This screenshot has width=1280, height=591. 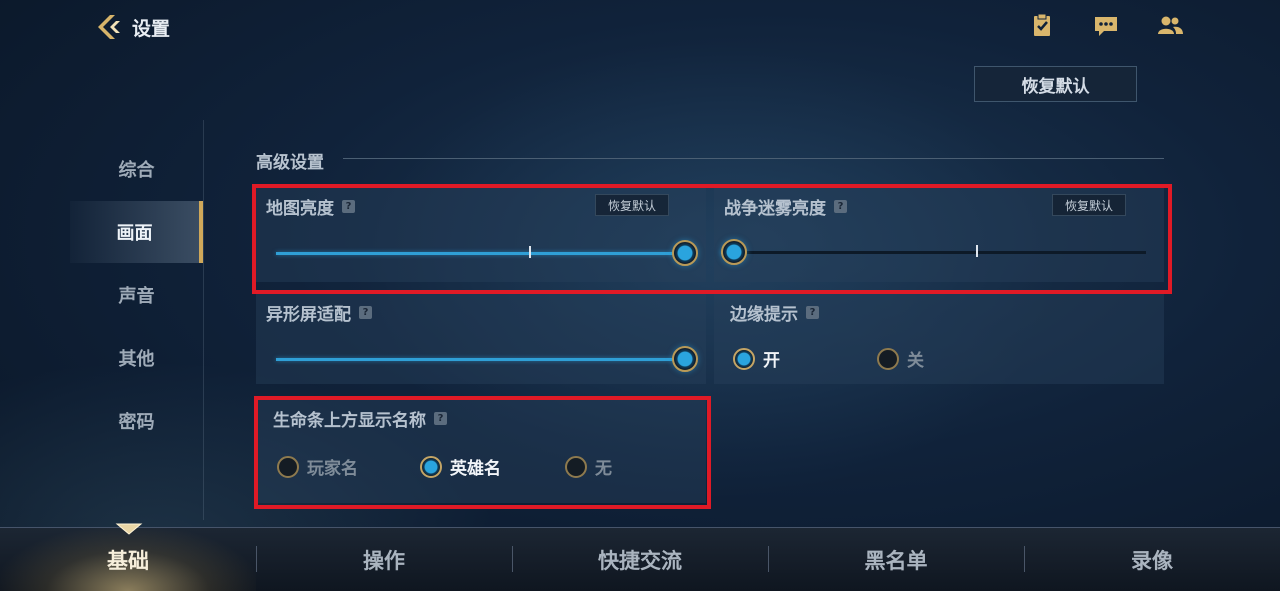 I want to click on map-brightness-reset-button: 恢复默认, so click(x=632, y=205).